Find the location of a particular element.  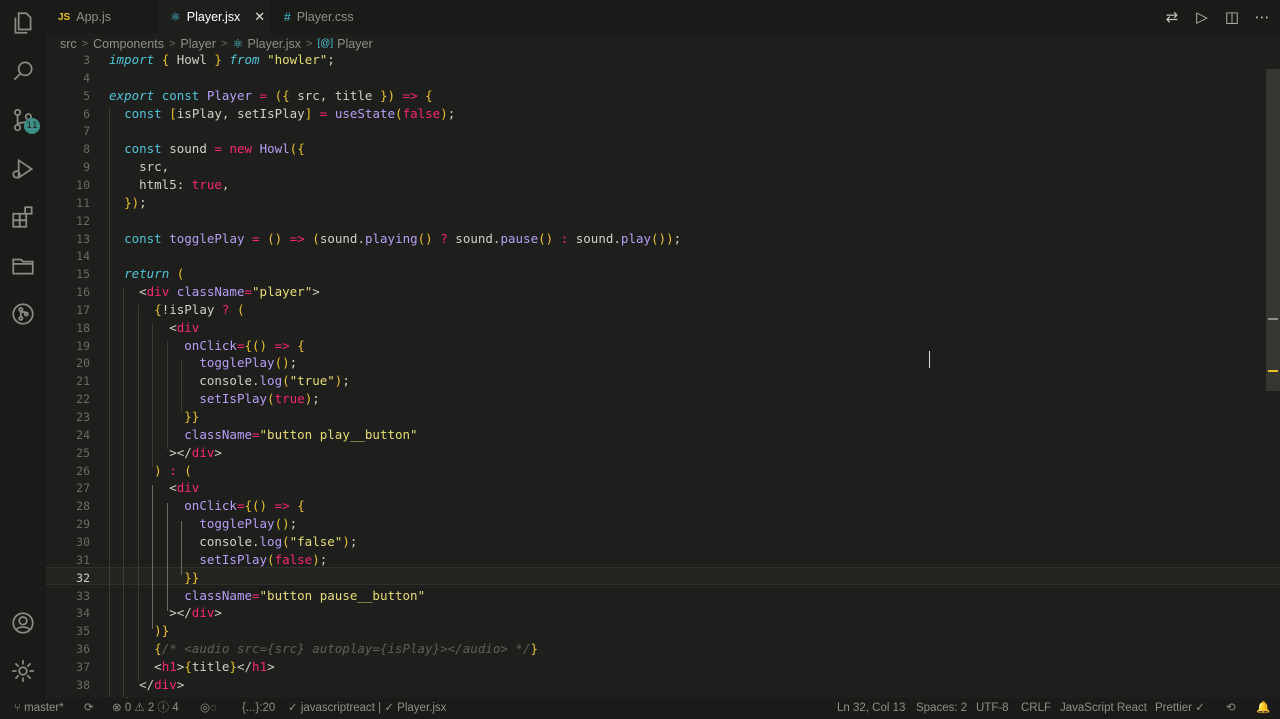

run-icon: ▷ is located at coordinates (1202, 17).